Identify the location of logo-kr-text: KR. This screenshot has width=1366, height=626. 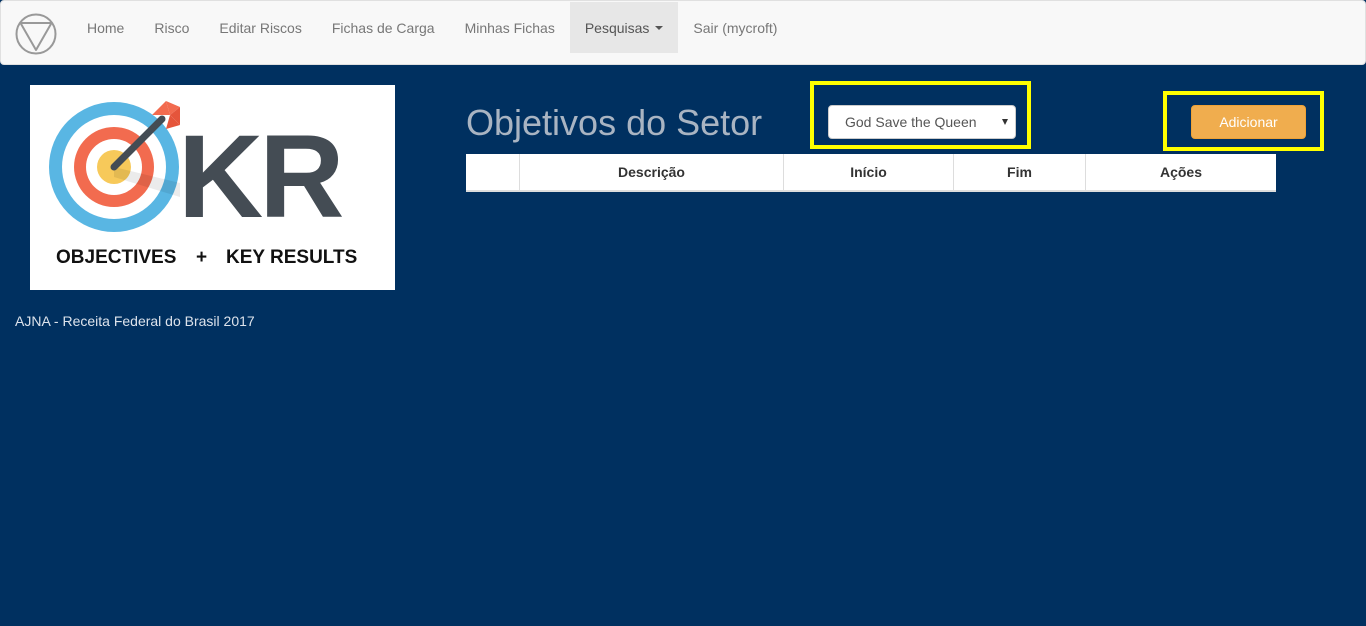
(260, 177).